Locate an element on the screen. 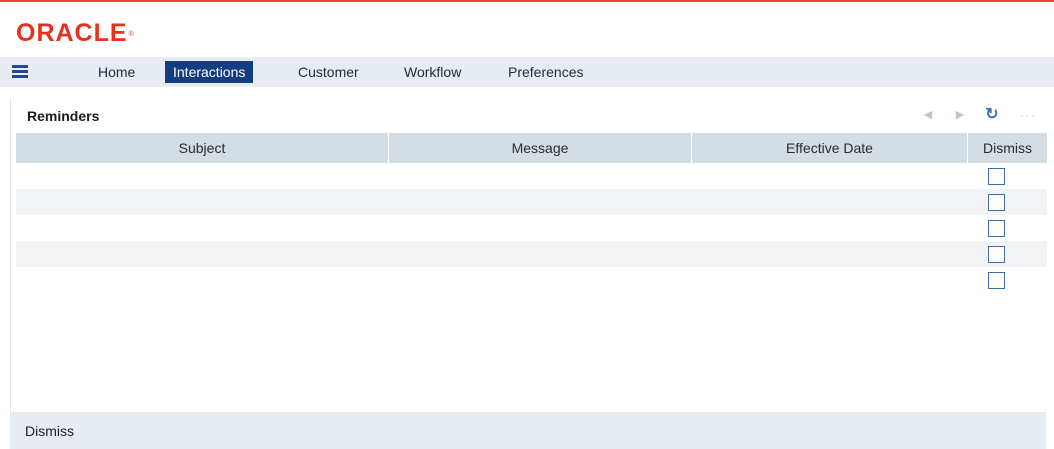  table-header: Subject Message Effective Date Dismiss is located at coordinates (531, 148).